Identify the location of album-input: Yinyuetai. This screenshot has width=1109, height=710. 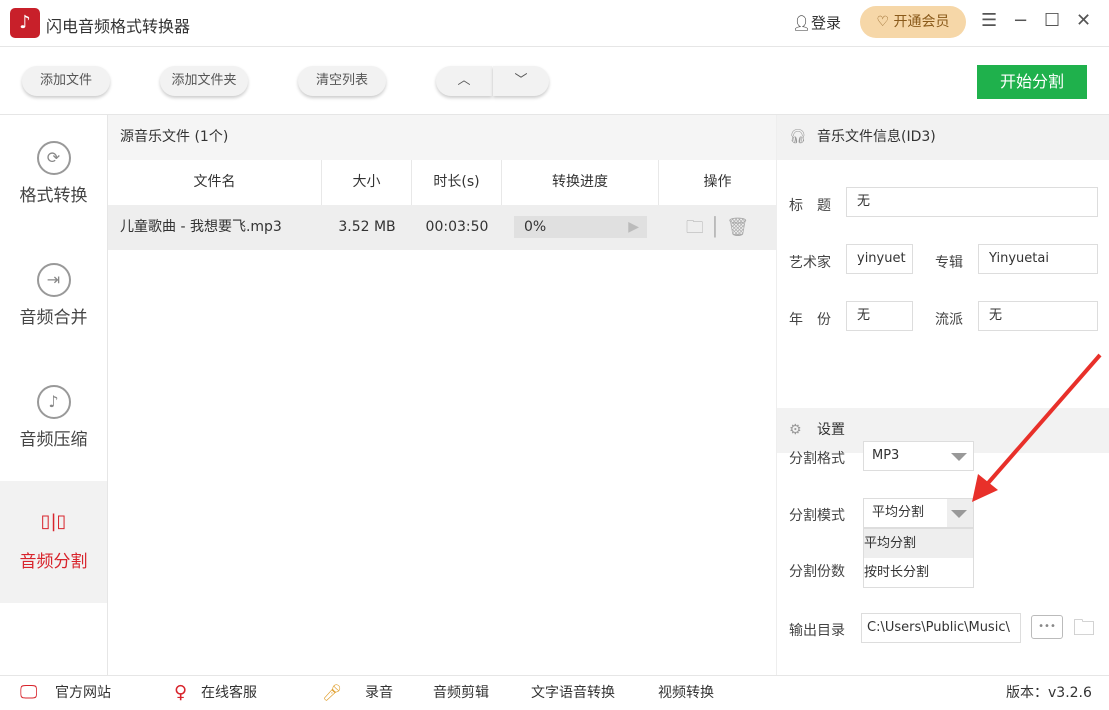
(1038, 259).